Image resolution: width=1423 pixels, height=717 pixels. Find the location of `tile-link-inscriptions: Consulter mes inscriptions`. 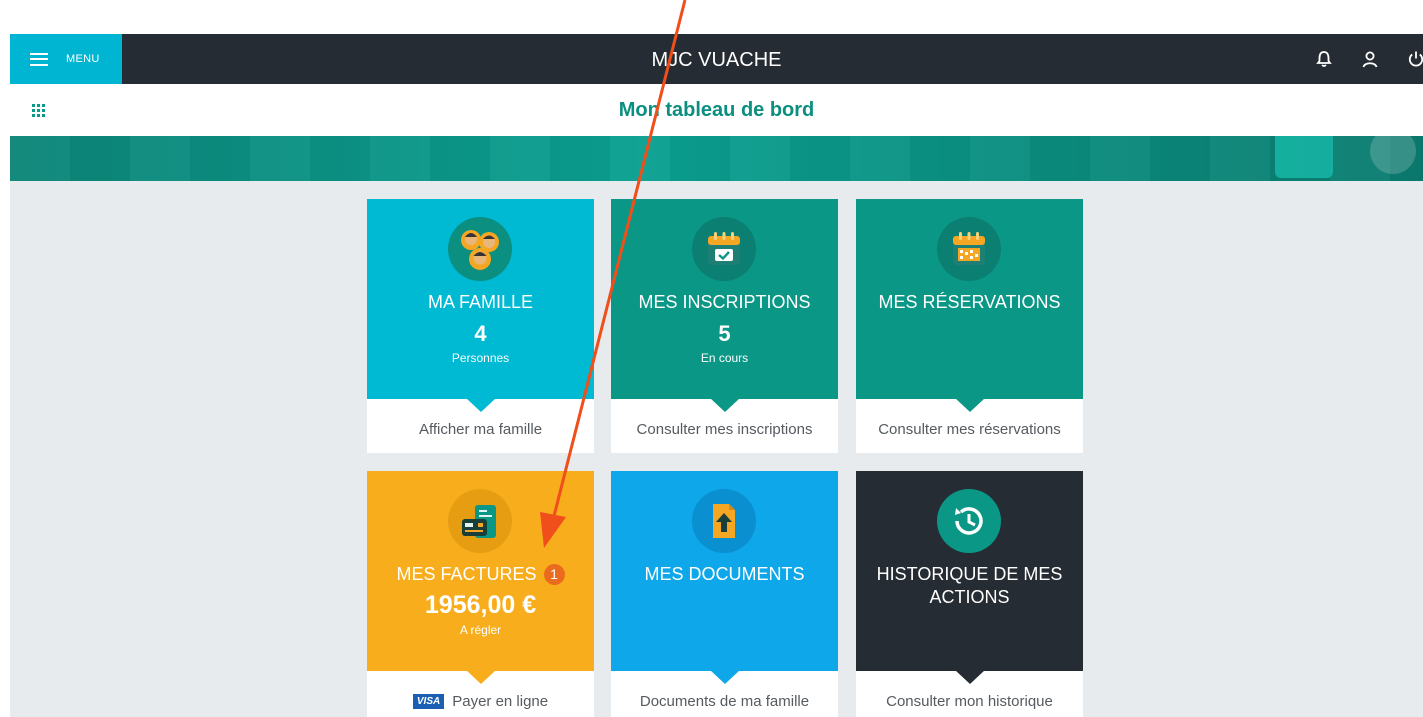

tile-link-inscriptions: Consulter mes inscriptions is located at coordinates (724, 429).